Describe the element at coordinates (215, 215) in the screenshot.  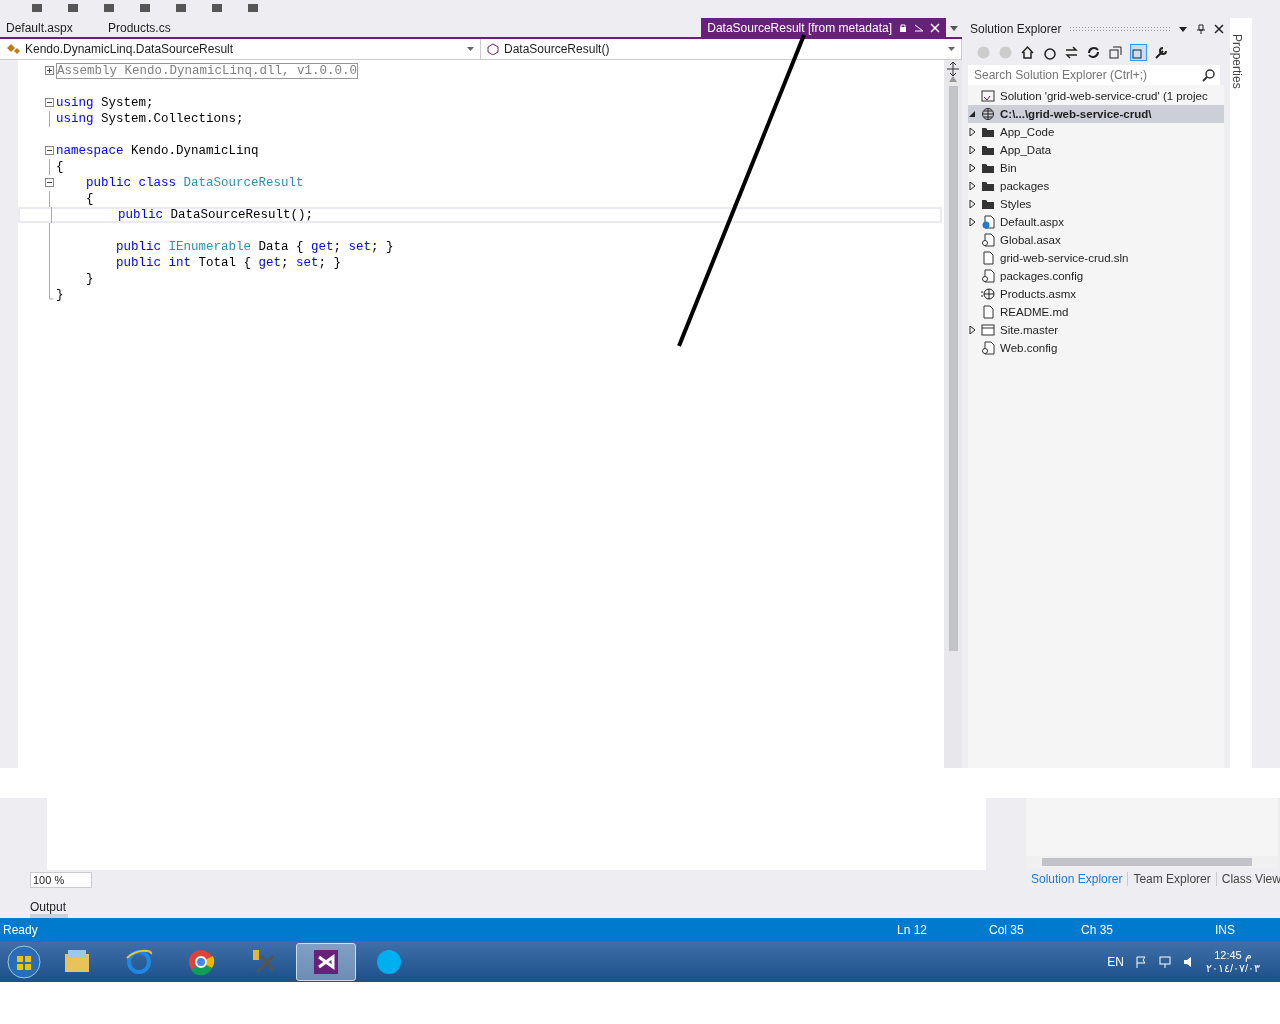
I see `code-line: public DataSourceResult();` at that location.